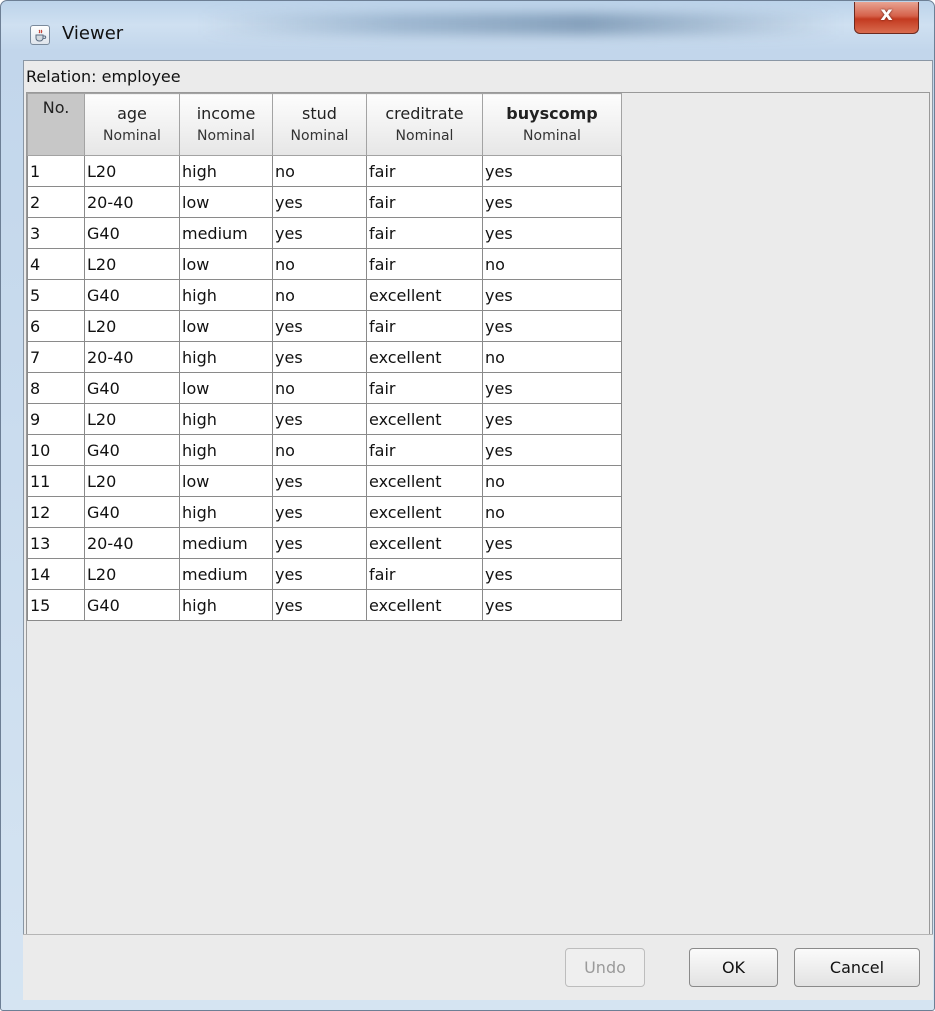 The image size is (935, 1011). Describe the element at coordinates (56, 124) in the screenshot. I see `column-header-no: No.` at that location.